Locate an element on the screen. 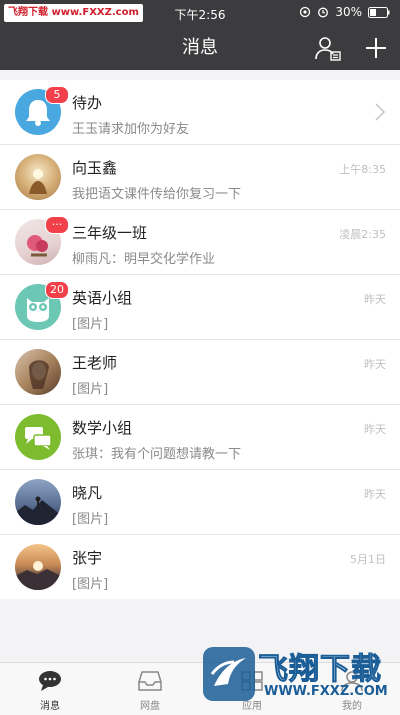  inbox-icon is located at coordinates (150, 681).